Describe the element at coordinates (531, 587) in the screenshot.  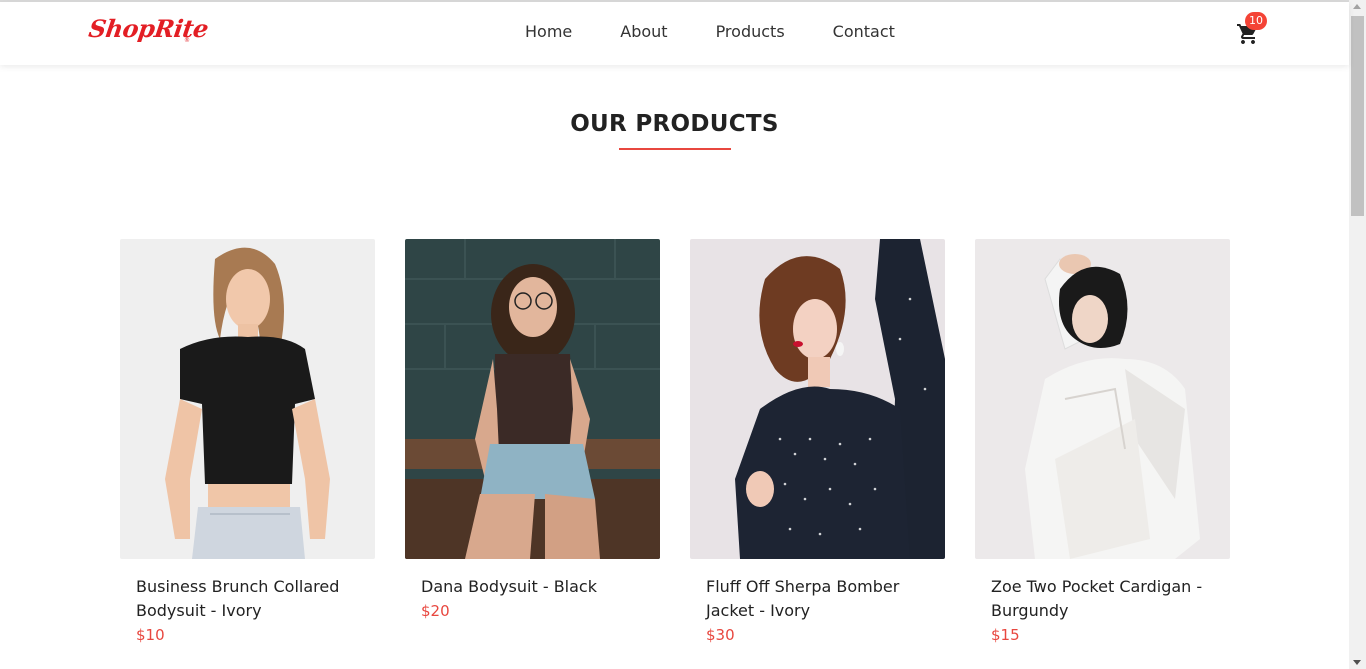
I see `product-name: Dana Bodysuit - Black` at that location.